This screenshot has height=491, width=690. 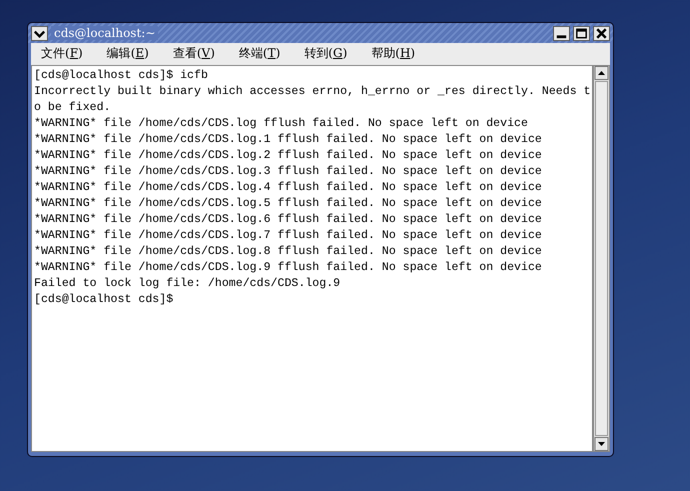 I want to click on terminal-line: *WARNING* file /home/cds/CDS.log.5 fflush failed. No space left on device, so click(x=288, y=204).